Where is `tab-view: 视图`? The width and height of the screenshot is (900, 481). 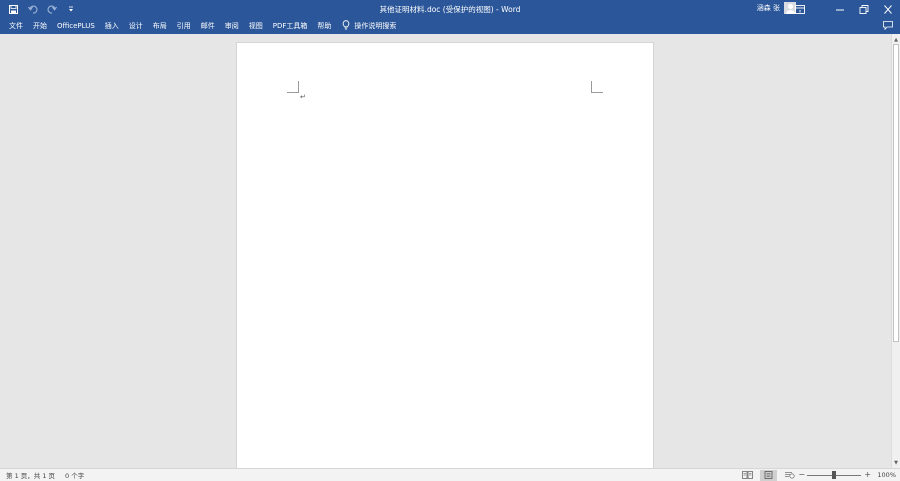 tab-view: 视图 is located at coordinates (256, 26).